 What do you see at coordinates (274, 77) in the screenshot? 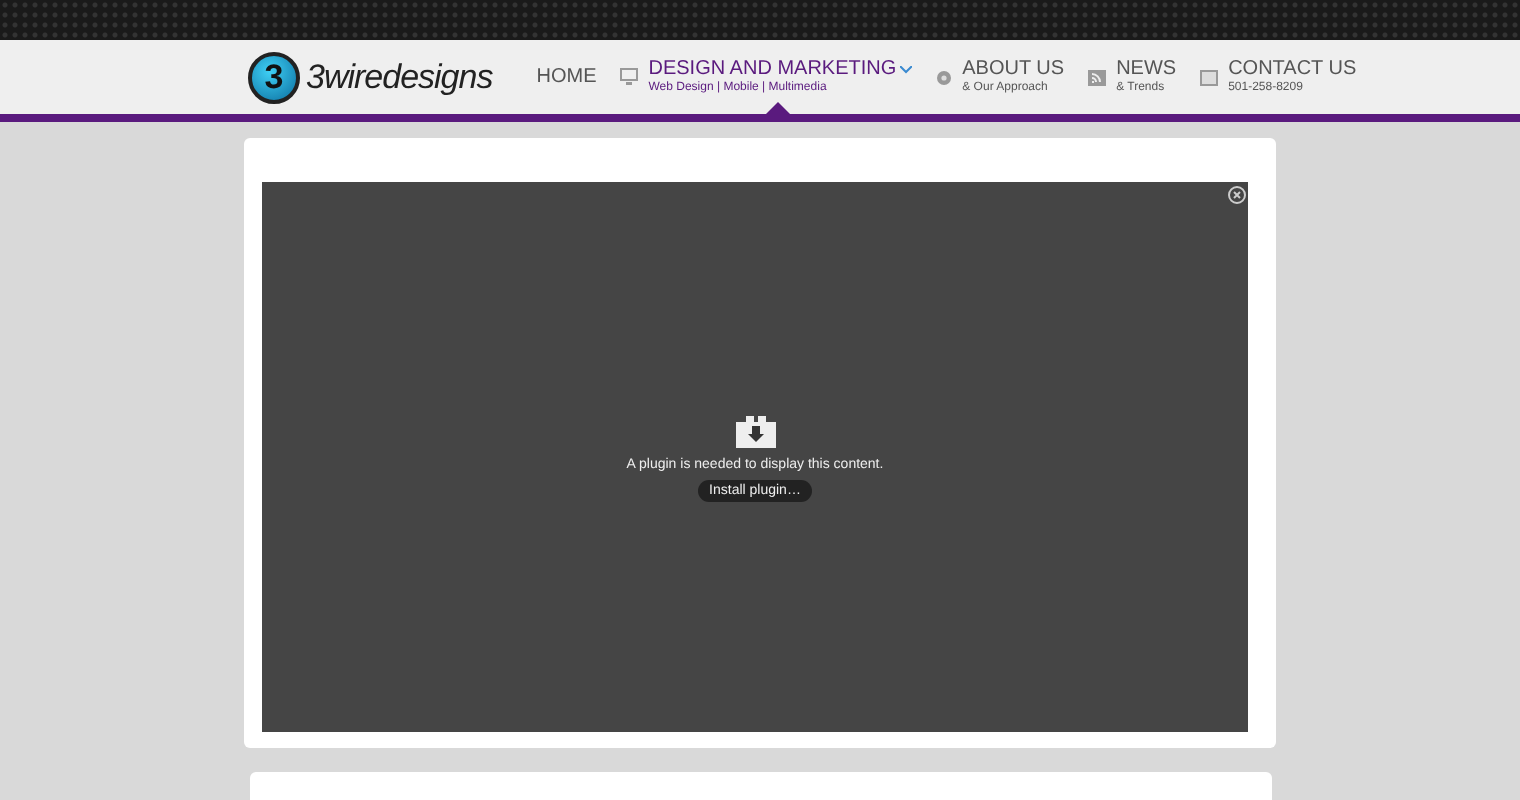
I see `logo-mark: 3` at bounding box center [274, 77].